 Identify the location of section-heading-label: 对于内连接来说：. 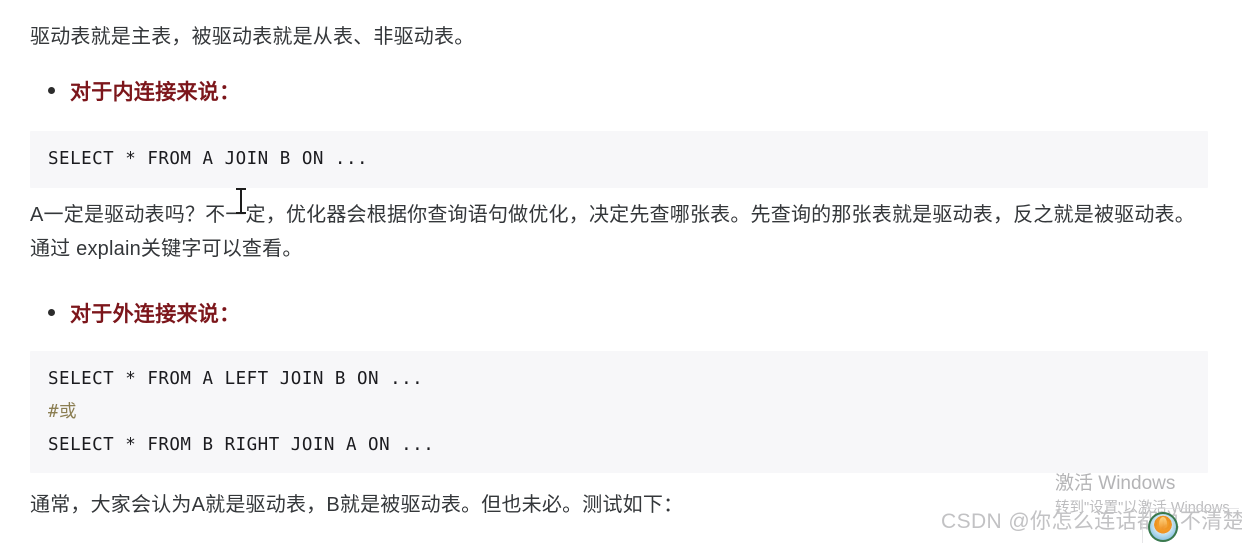
(155, 92).